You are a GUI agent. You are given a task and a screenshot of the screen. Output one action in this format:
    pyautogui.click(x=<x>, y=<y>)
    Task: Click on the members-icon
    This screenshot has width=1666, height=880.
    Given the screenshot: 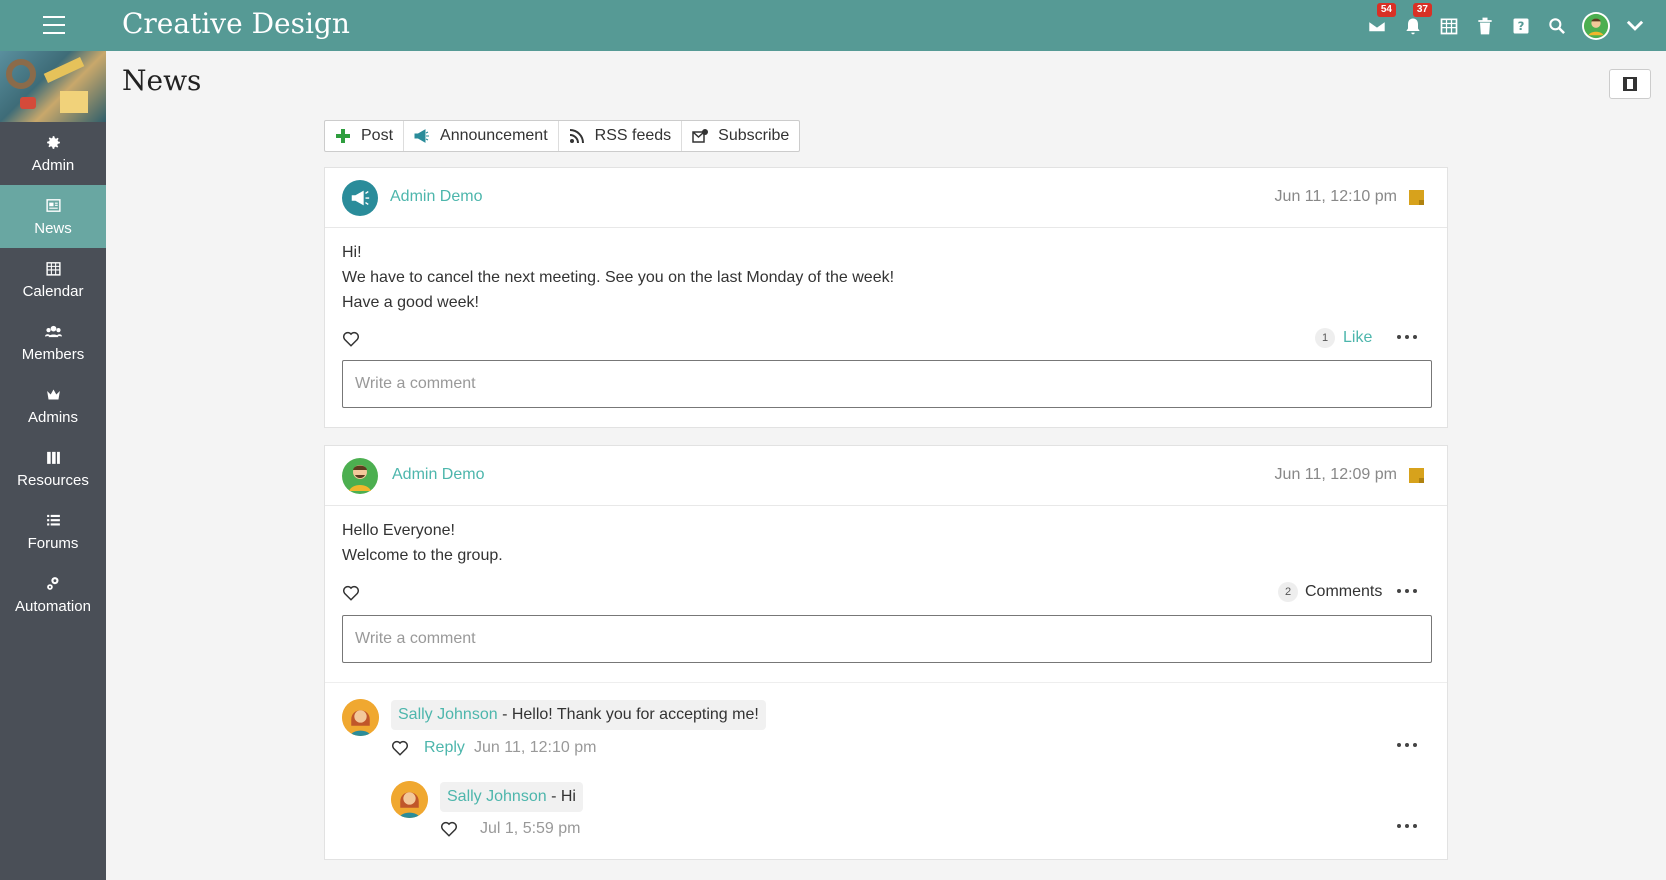 What is the action you would take?
    pyautogui.click(x=53, y=331)
    